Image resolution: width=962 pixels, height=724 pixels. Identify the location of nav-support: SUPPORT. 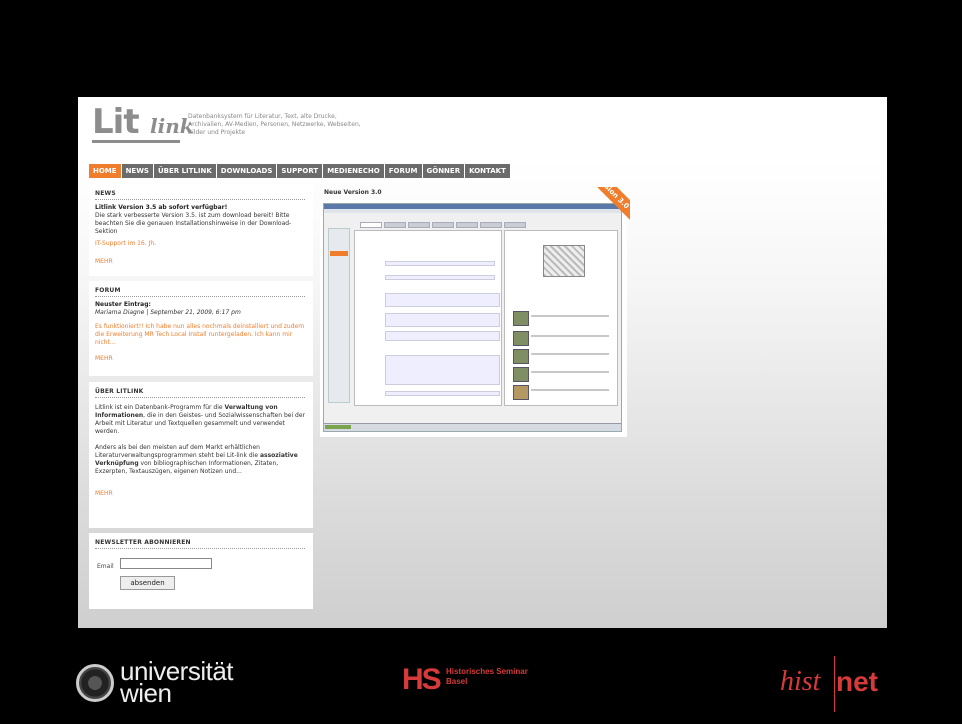
(300, 171).